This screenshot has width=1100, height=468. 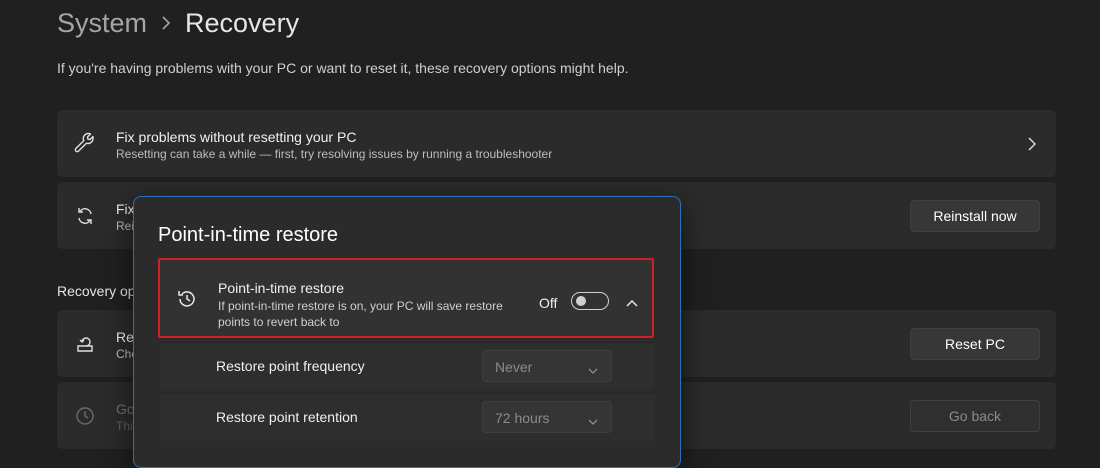 I want to click on restore-frequency-value: Never, so click(x=514, y=367).